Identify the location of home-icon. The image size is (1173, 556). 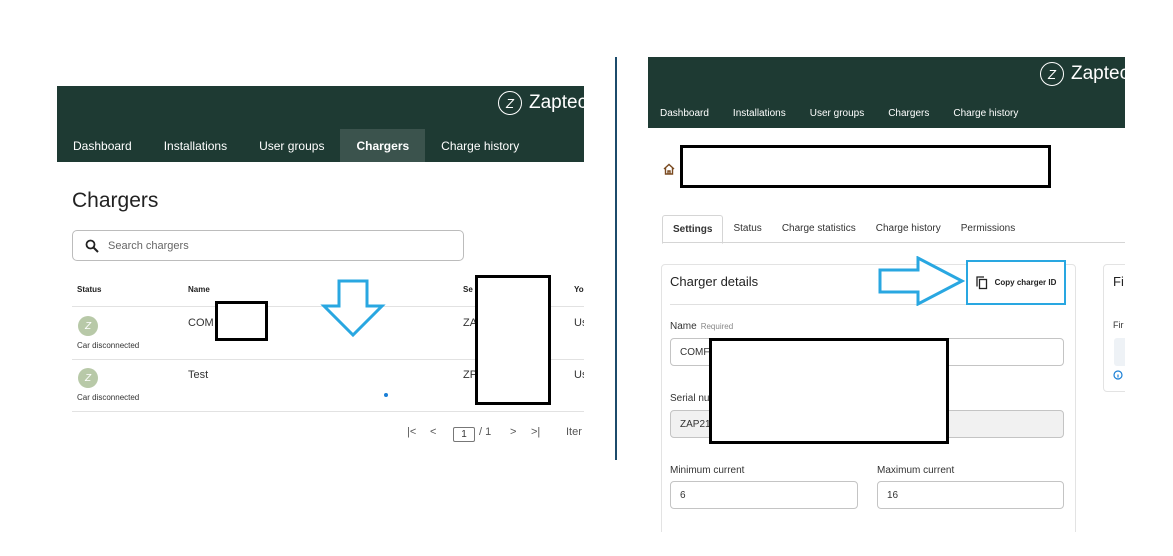
(669, 169).